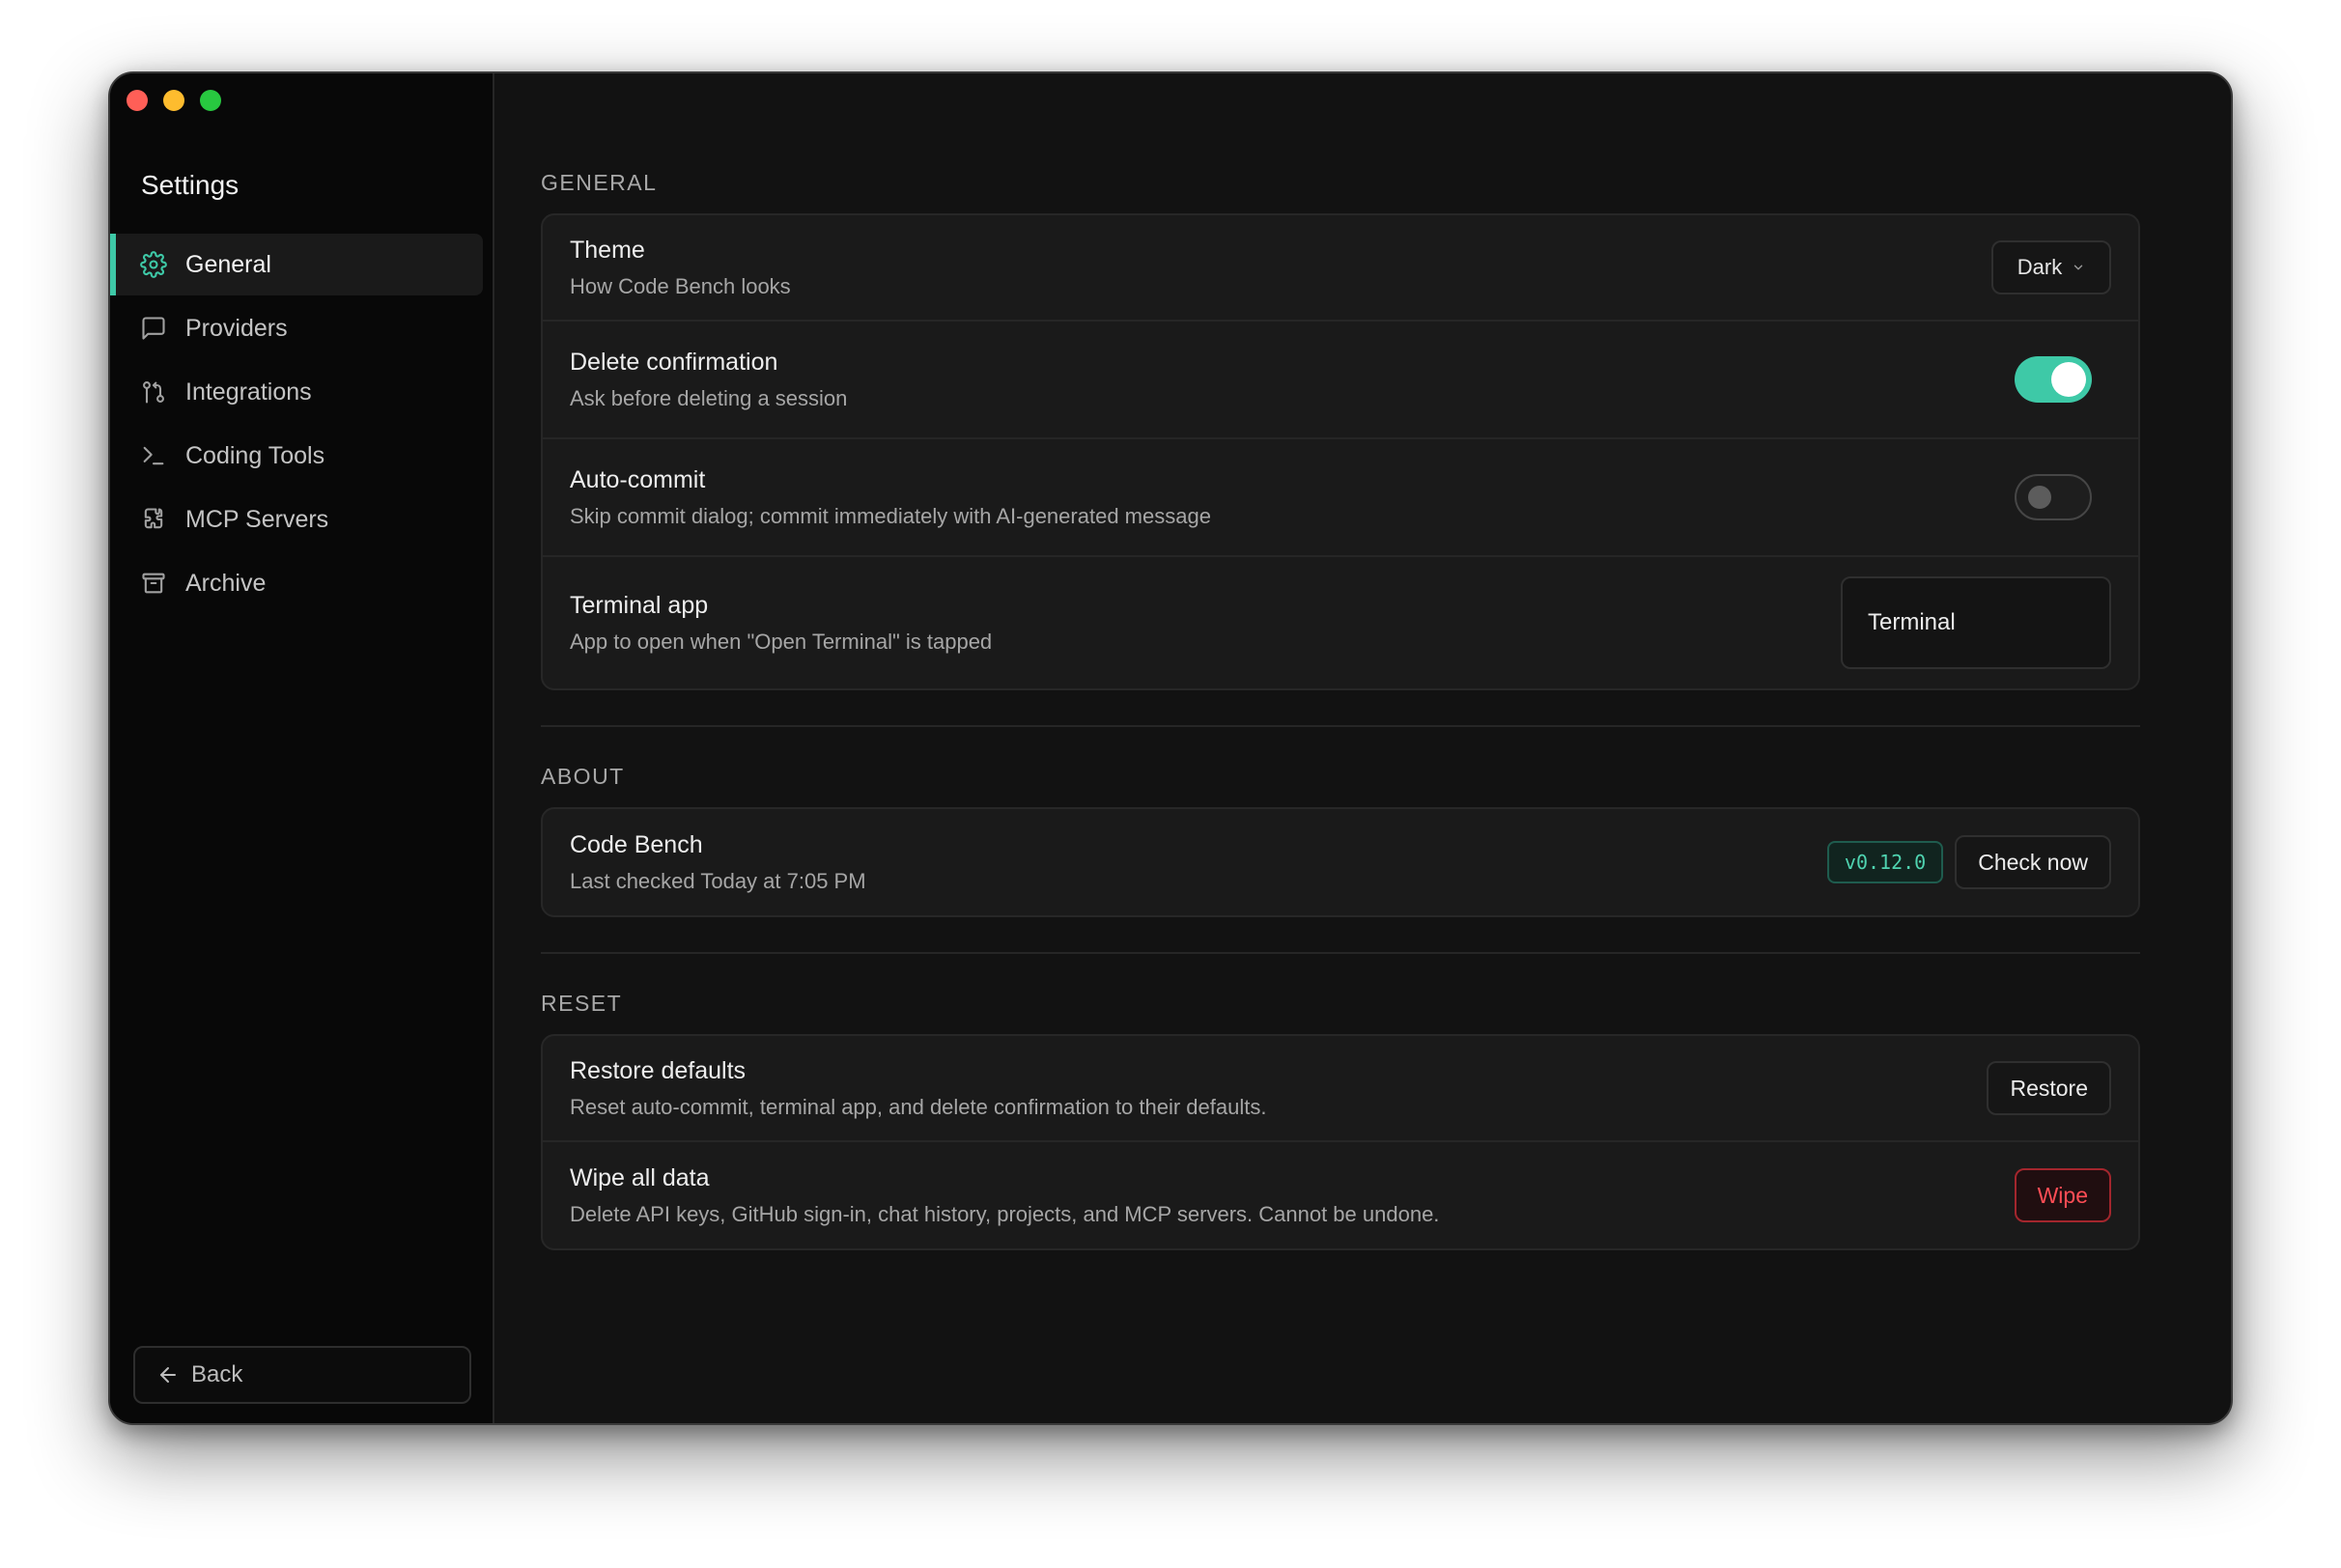  What do you see at coordinates (302, 1375) in the screenshot?
I see `back-button: Back` at bounding box center [302, 1375].